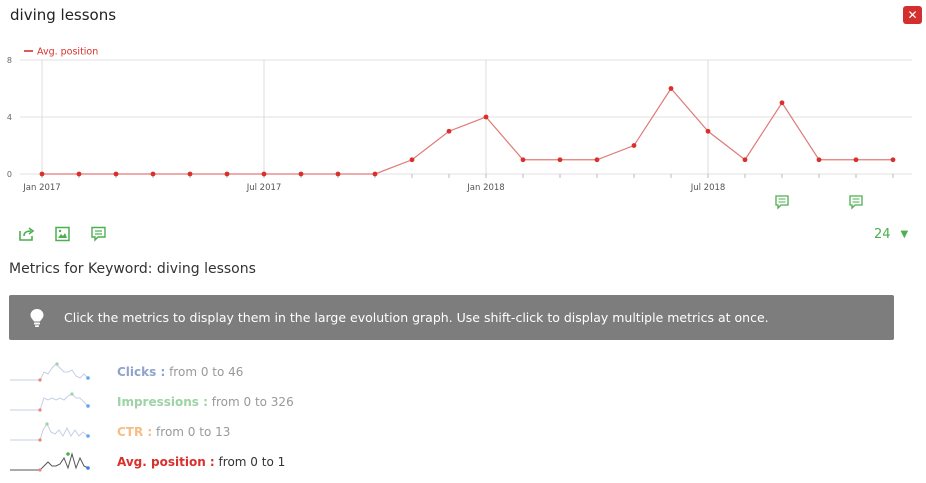 The height and width of the screenshot is (483, 926). I want to click on y-tick-label: 8, so click(9, 60).